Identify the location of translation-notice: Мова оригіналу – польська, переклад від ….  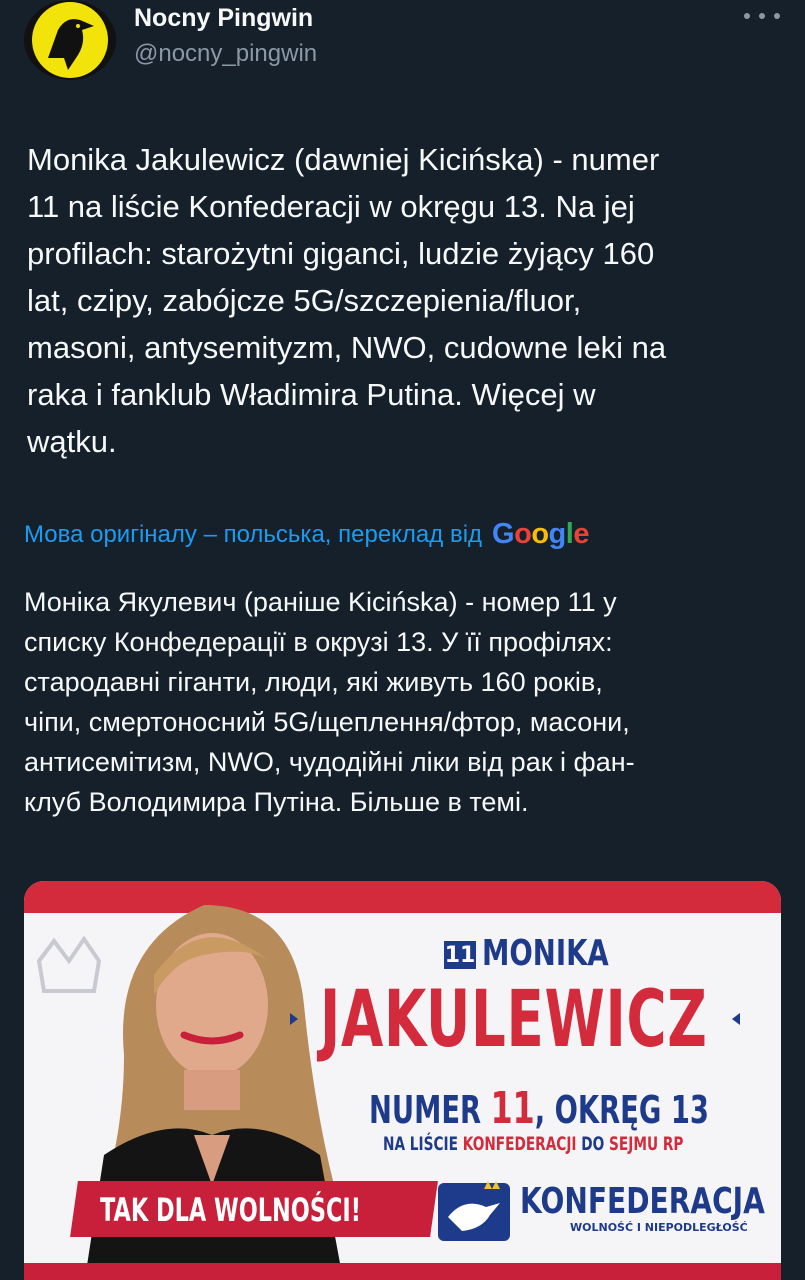
(306, 534).